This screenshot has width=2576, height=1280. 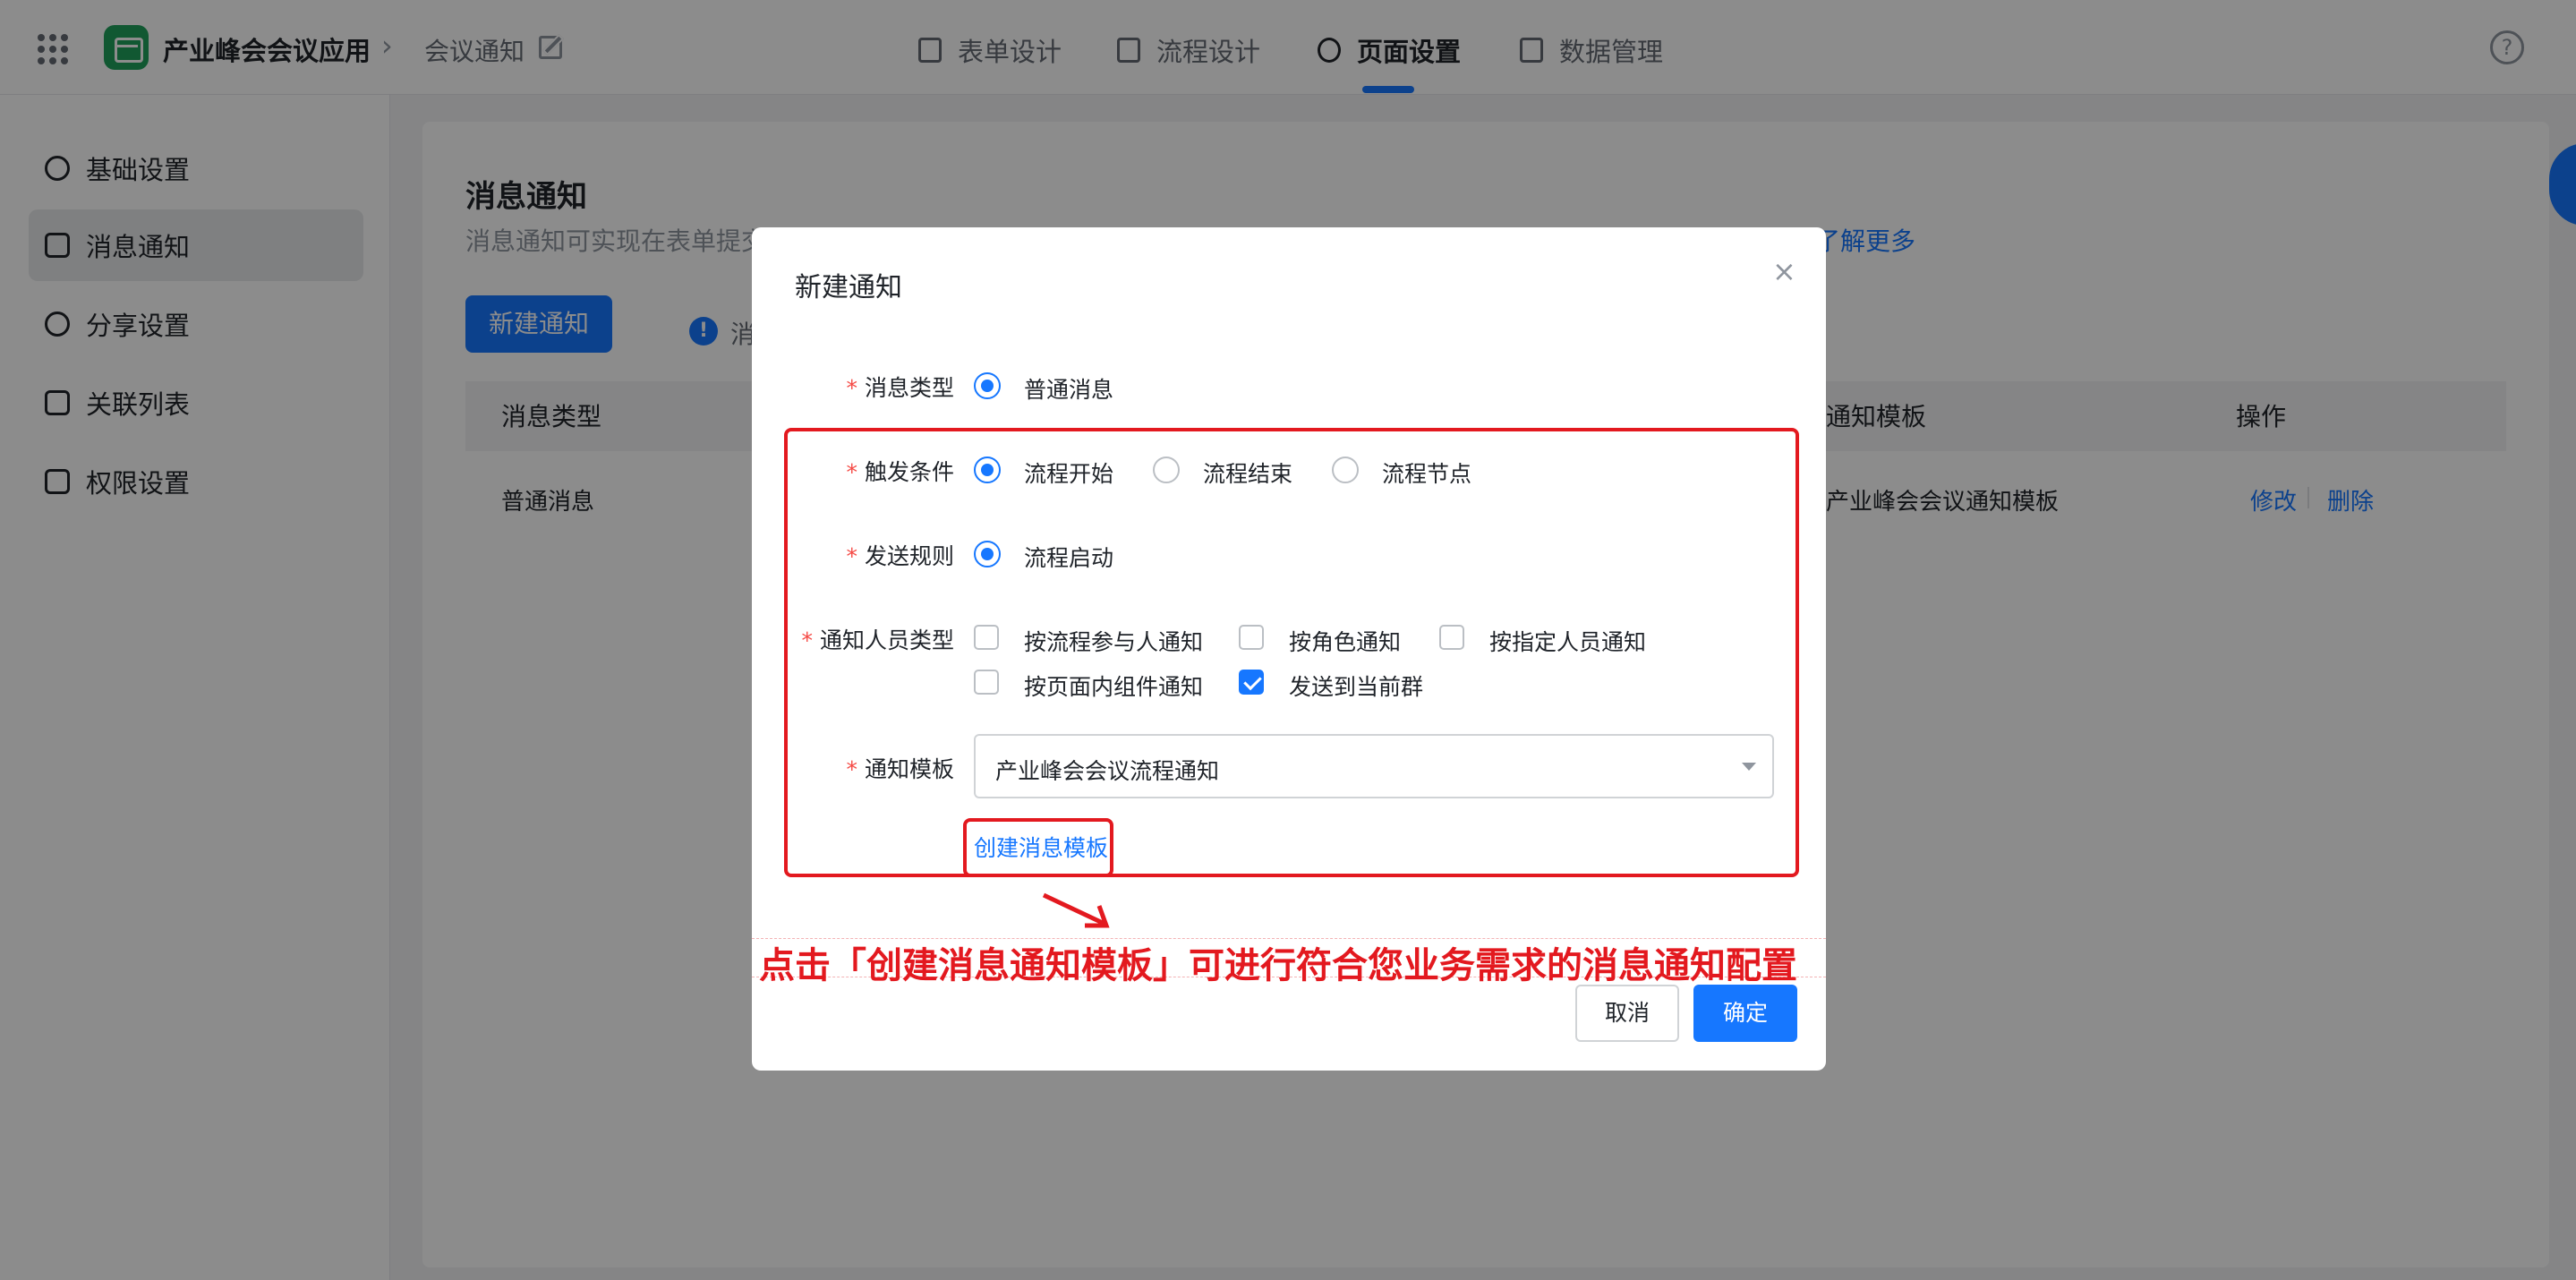 I want to click on annotation-highlight-form, so click(x=1291, y=652).